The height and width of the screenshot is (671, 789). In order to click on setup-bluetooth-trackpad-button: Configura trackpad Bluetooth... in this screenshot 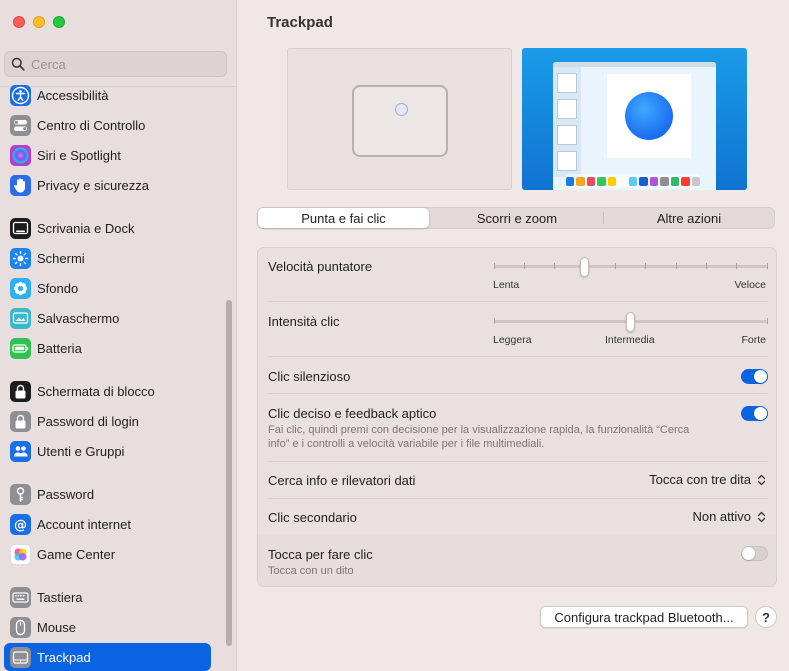, I will do `click(644, 617)`.